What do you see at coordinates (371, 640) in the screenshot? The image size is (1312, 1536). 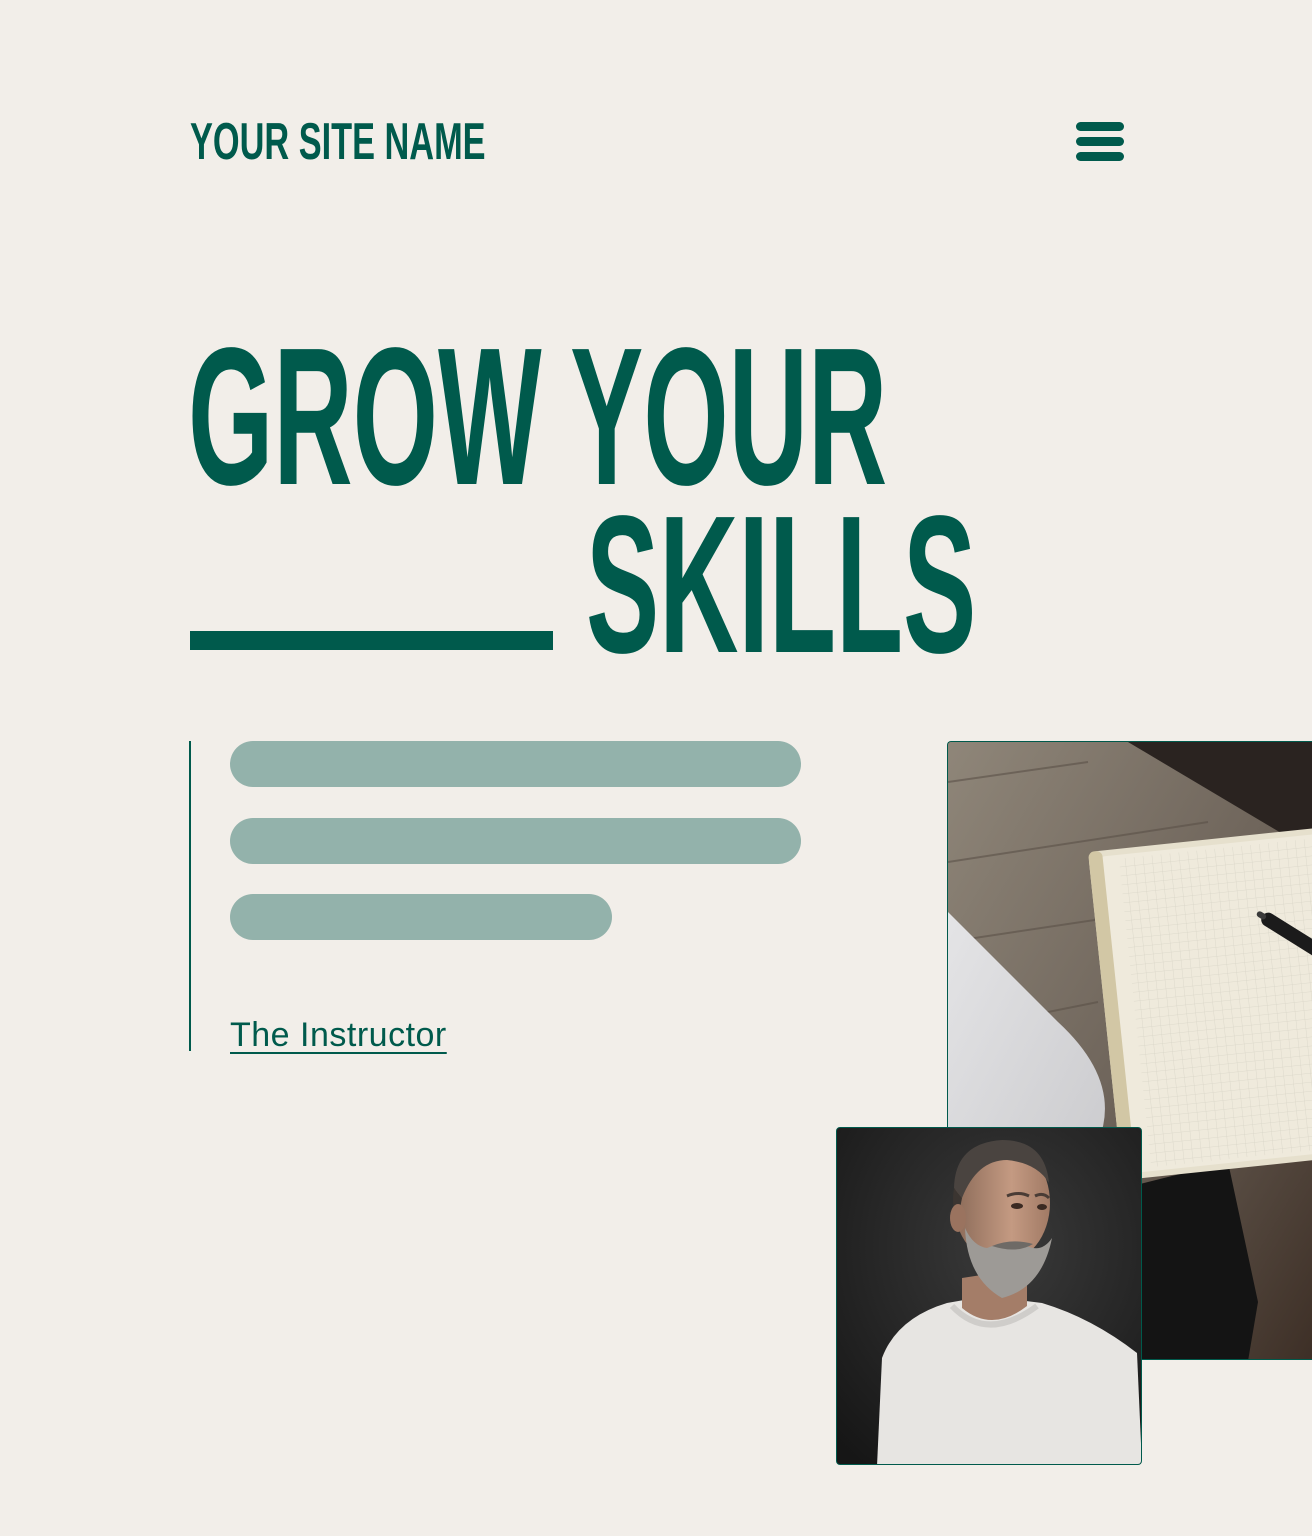 I see `hero-underline-decoration` at bounding box center [371, 640].